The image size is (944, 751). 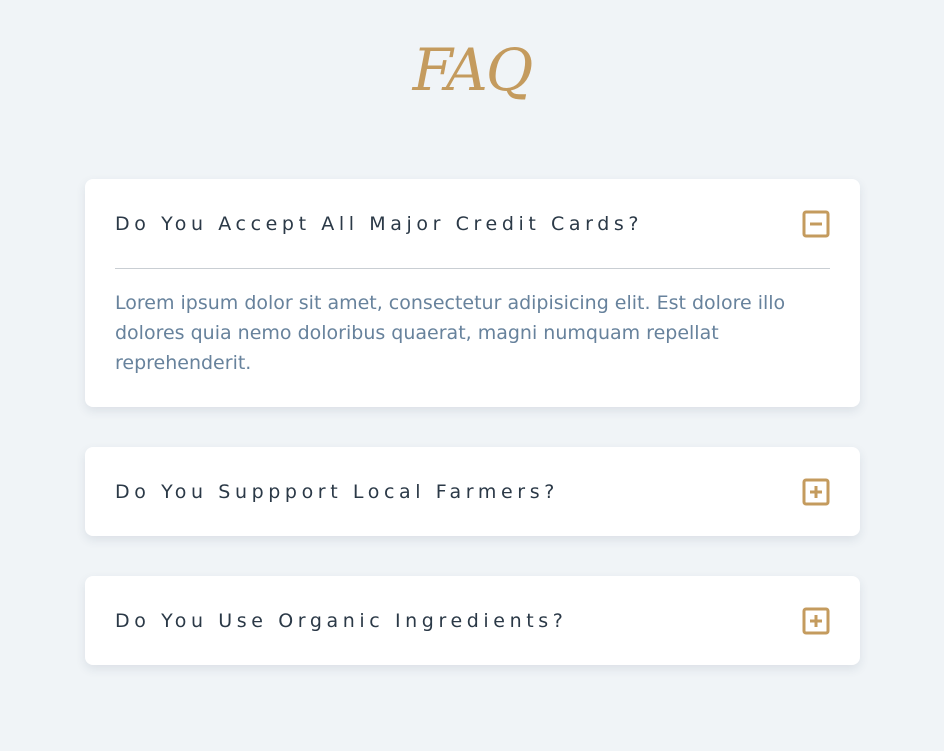 I want to click on faq-question: Do You Suppport Local Farmers?, so click(x=337, y=491).